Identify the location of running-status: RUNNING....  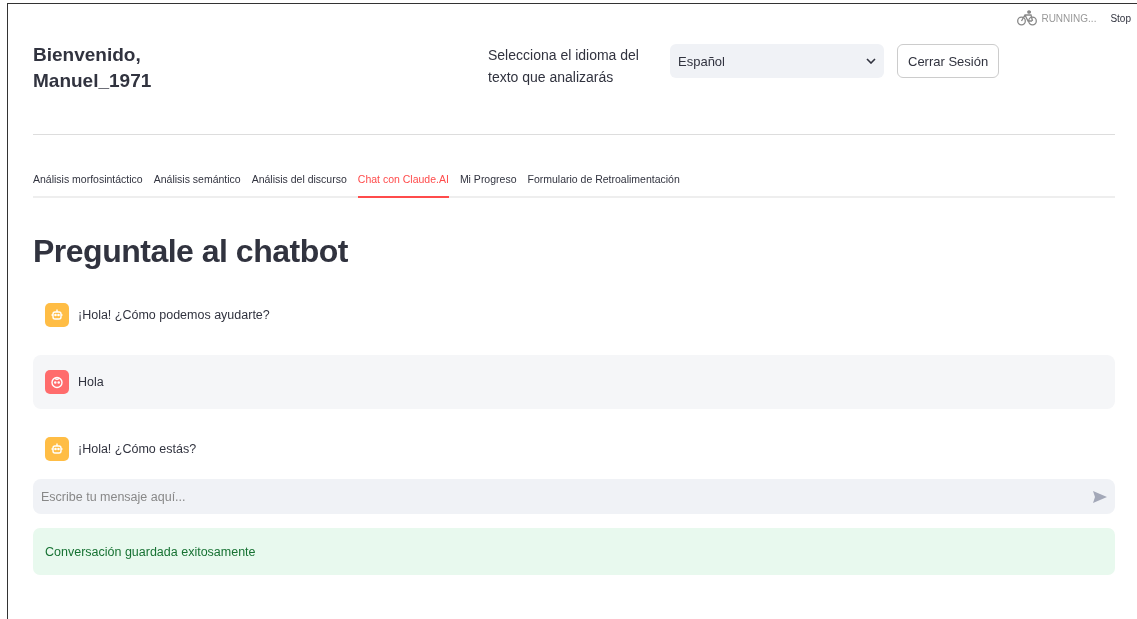
(1069, 18).